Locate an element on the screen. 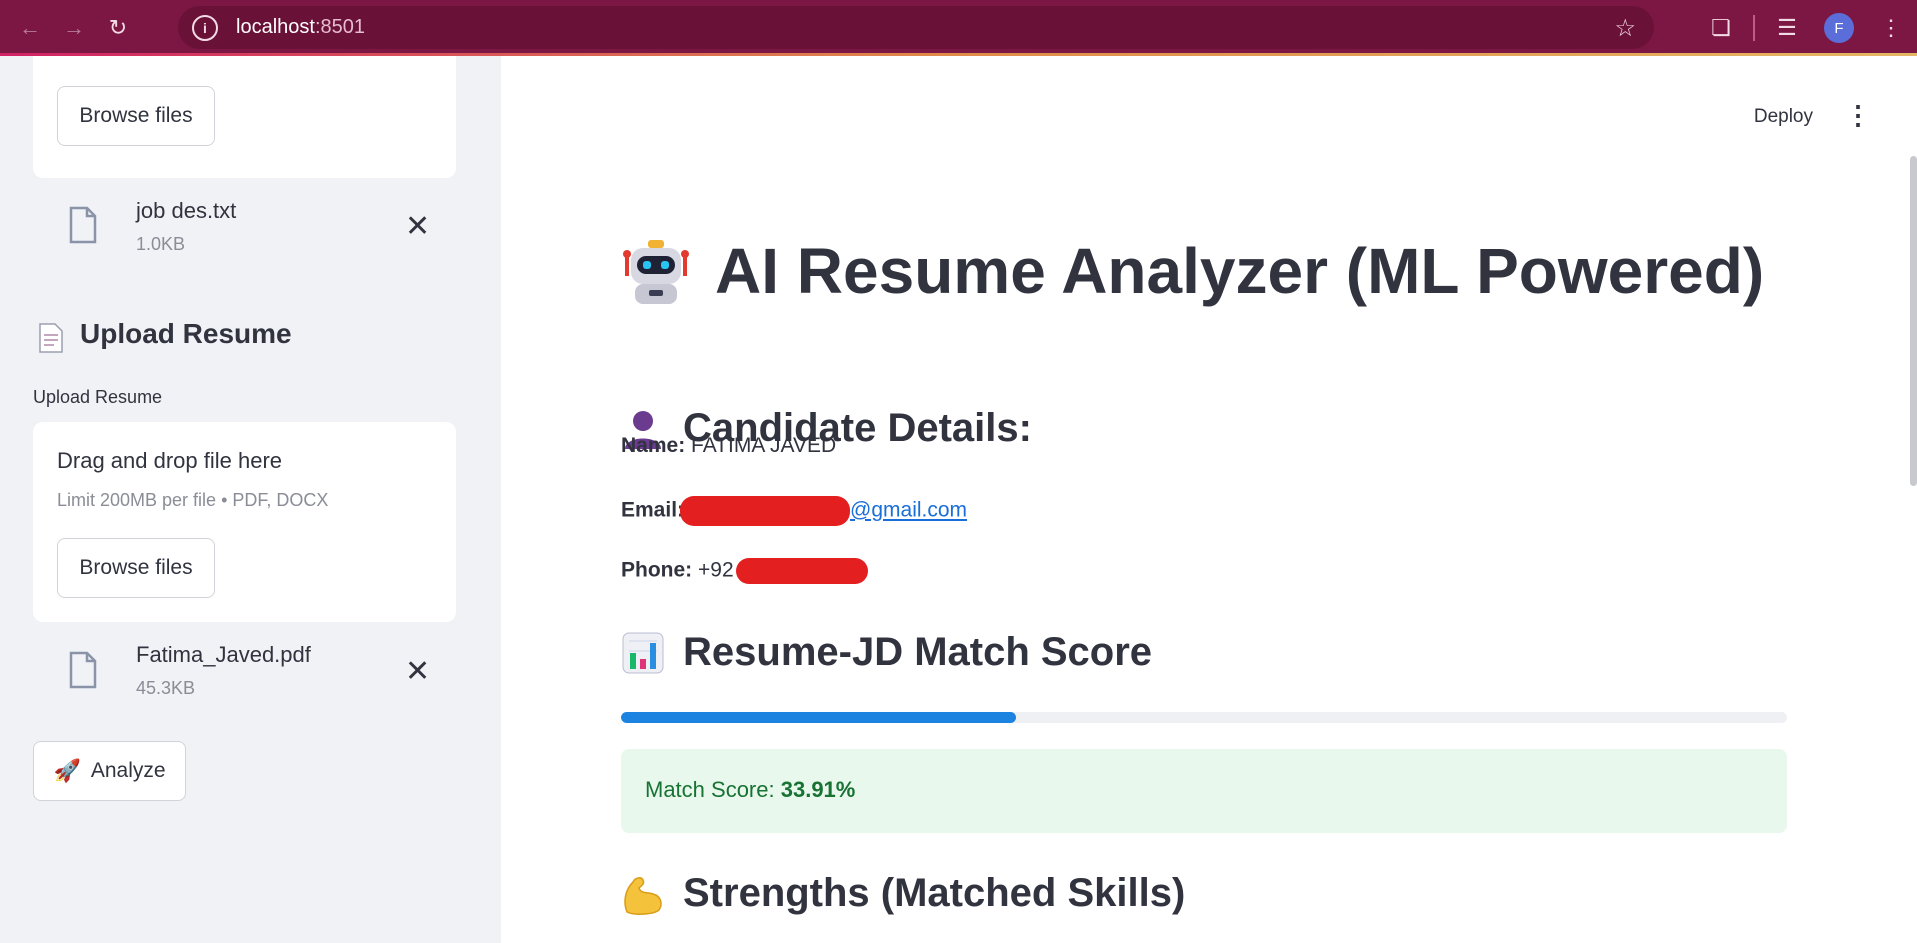 Image resolution: width=1917 pixels, height=943 pixels. strengths-heading: Strengths (Matched Skills) is located at coordinates (903, 893).